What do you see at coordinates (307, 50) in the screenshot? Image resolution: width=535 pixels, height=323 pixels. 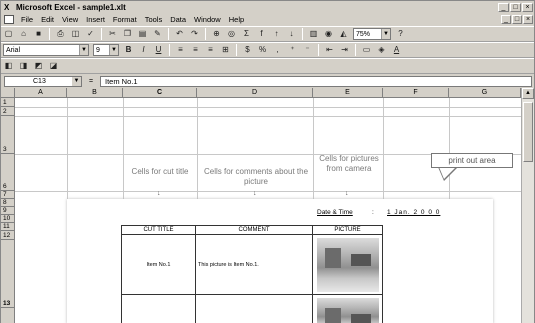 I see `decrease-decimal-icon: ⁻` at bounding box center [307, 50].